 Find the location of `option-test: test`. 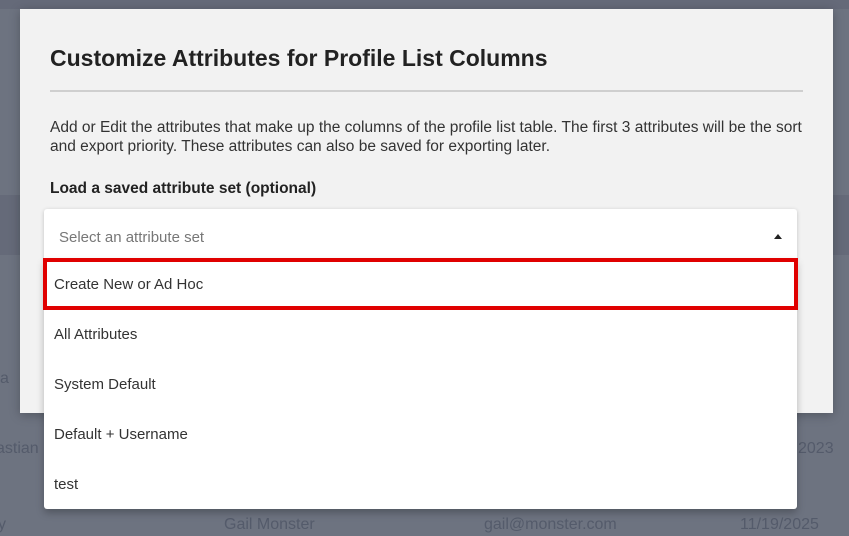

option-test: test is located at coordinates (420, 484).